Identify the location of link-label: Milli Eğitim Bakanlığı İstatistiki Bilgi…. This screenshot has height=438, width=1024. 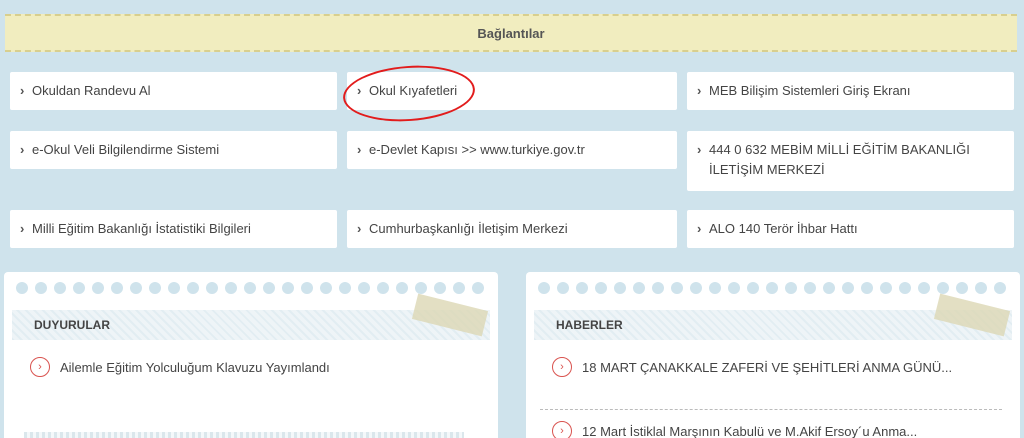
(141, 228).